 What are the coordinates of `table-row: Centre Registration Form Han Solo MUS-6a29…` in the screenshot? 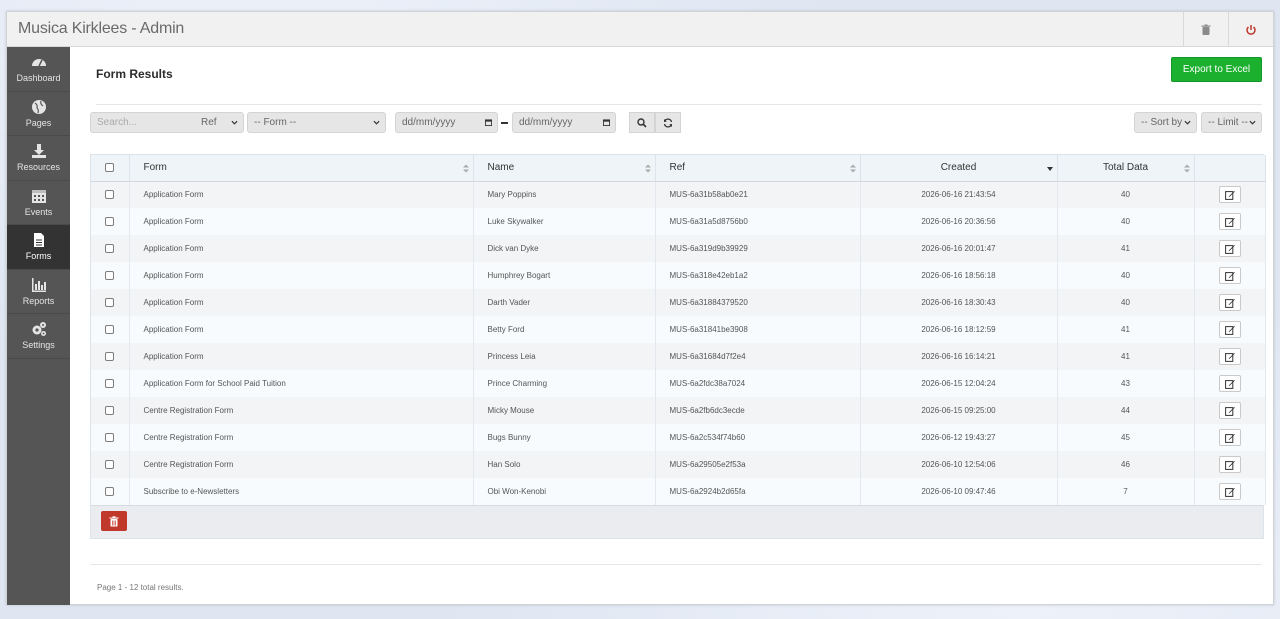 It's located at (678, 464).